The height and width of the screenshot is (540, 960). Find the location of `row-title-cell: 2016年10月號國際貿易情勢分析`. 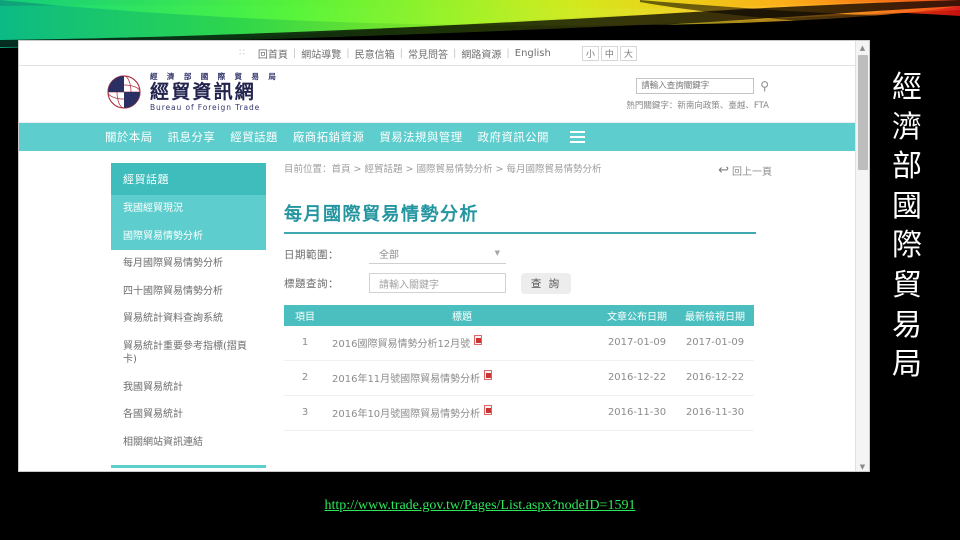

row-title-cell: 2016年10月號國際貿易情勢分析 is located at coordinates (462, 412).